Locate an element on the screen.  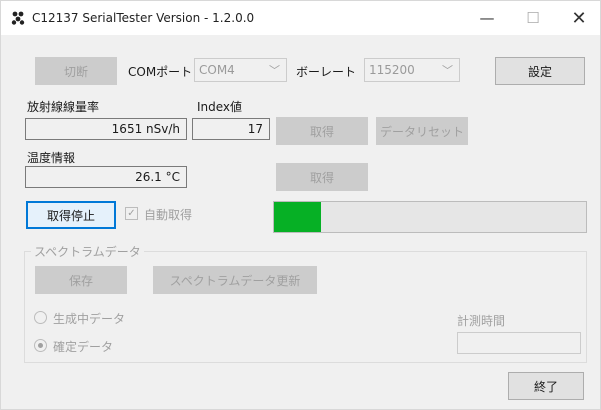
auto-acquire-label: 自動取得 is located at coordinates (168, 215).